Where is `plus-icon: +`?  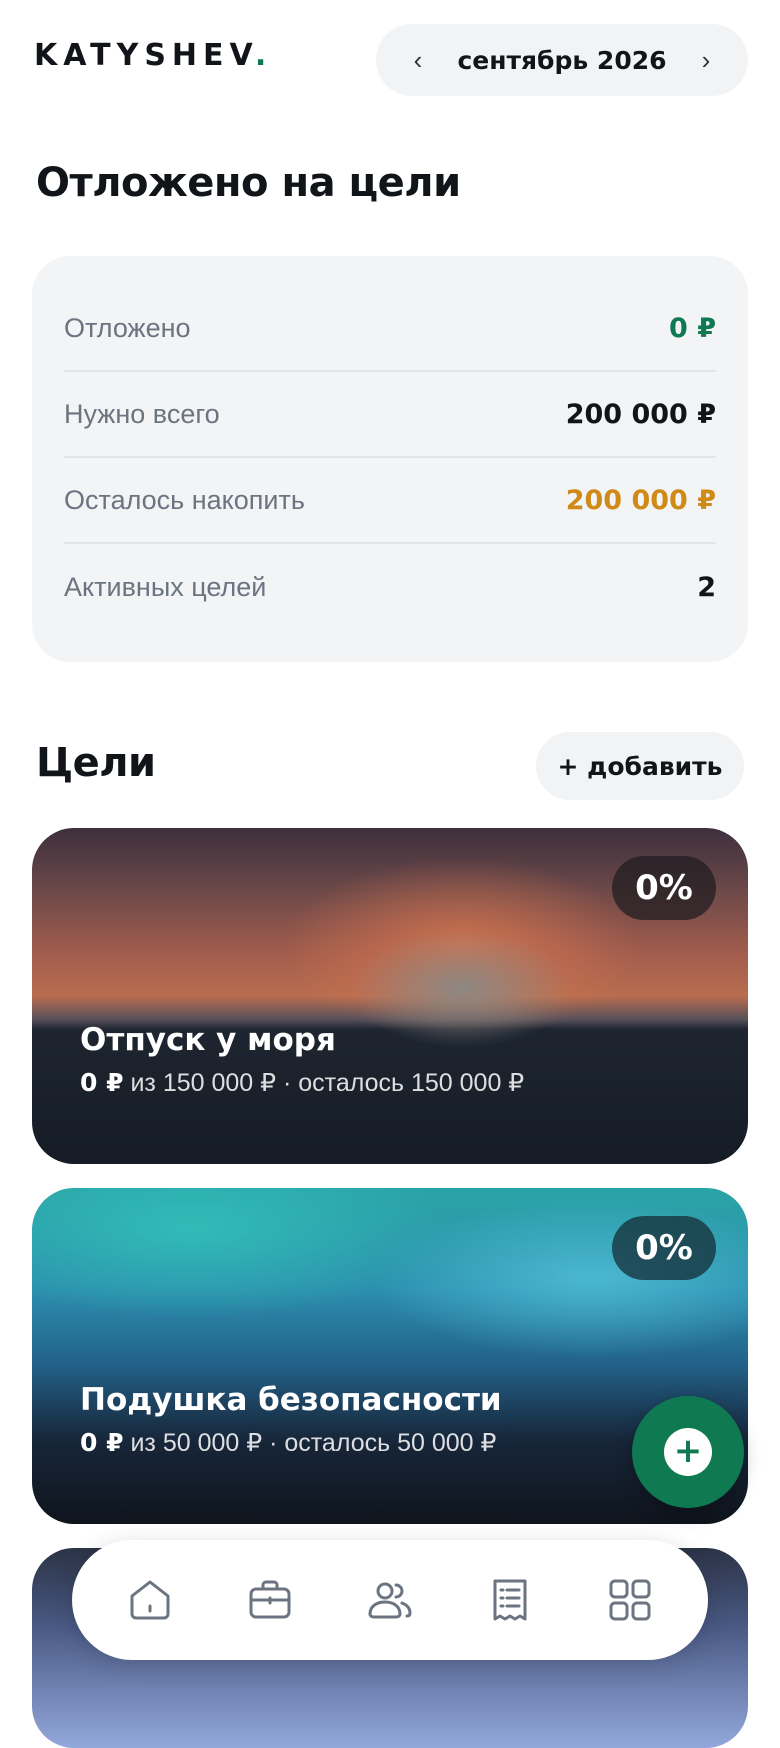
plus-icon: + is located at coordinates (688, 1452).